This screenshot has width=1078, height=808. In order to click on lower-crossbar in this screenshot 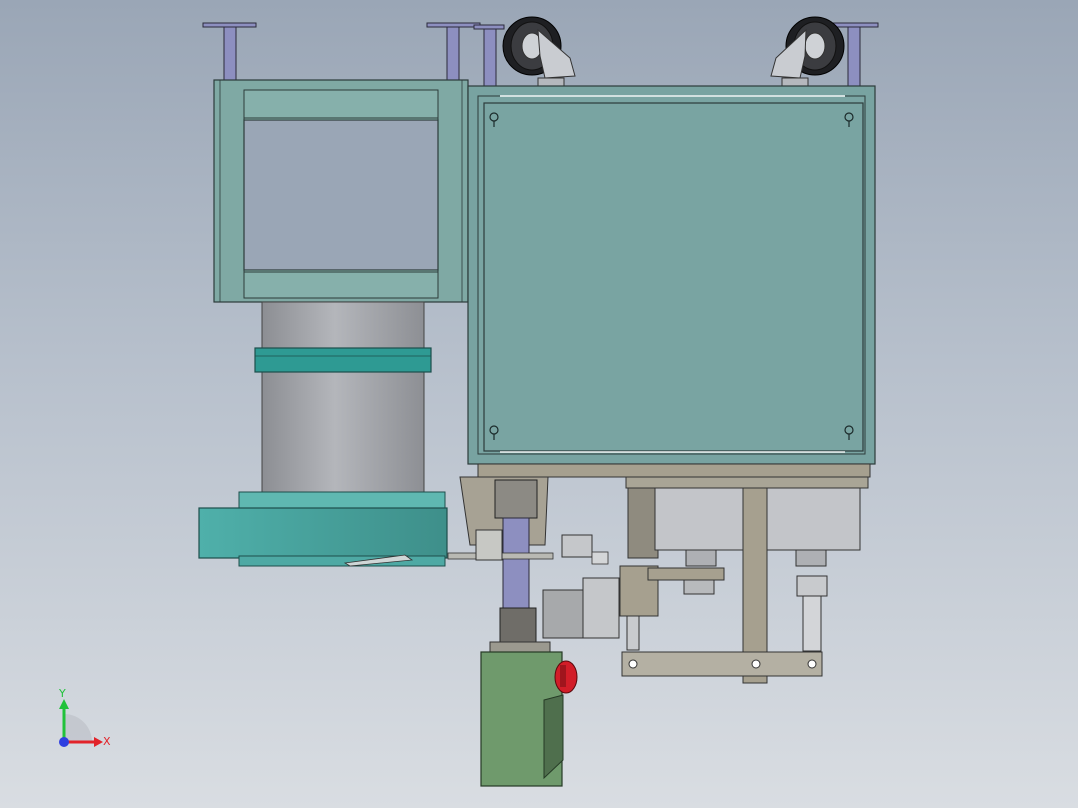, I will do `click(722, 664)`.